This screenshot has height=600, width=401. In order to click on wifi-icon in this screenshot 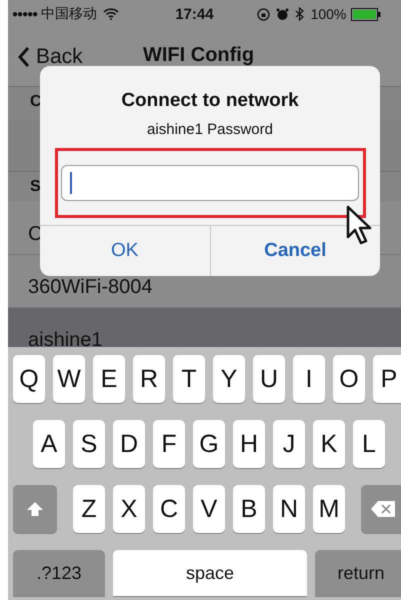, I will do `click(111, 14)`.